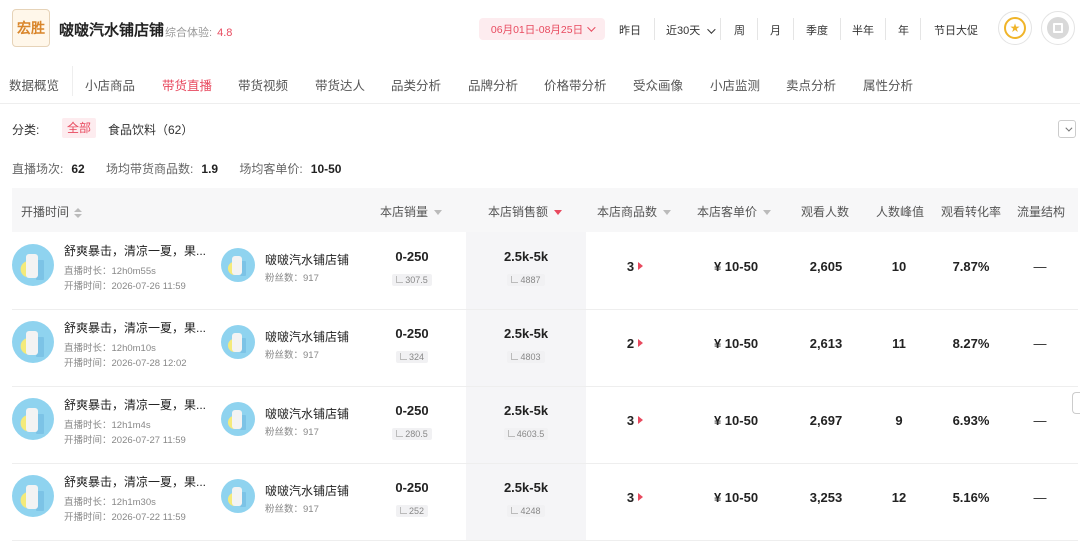 Image resolution: width=1080 pixels, height=541 pixels. I want to click on favorite-button: ★, so click(1015, 28).